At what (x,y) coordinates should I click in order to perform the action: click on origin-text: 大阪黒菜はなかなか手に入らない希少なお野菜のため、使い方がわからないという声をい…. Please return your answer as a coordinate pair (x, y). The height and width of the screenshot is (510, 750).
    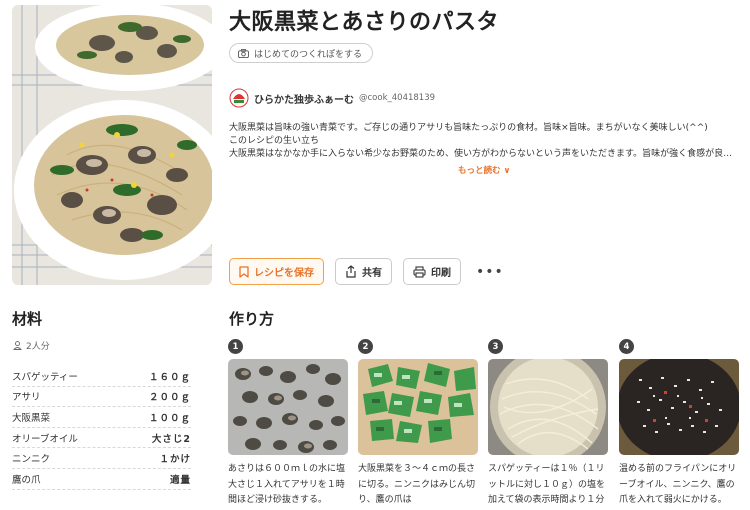
    Looking at the image, I should click on (485, 154).